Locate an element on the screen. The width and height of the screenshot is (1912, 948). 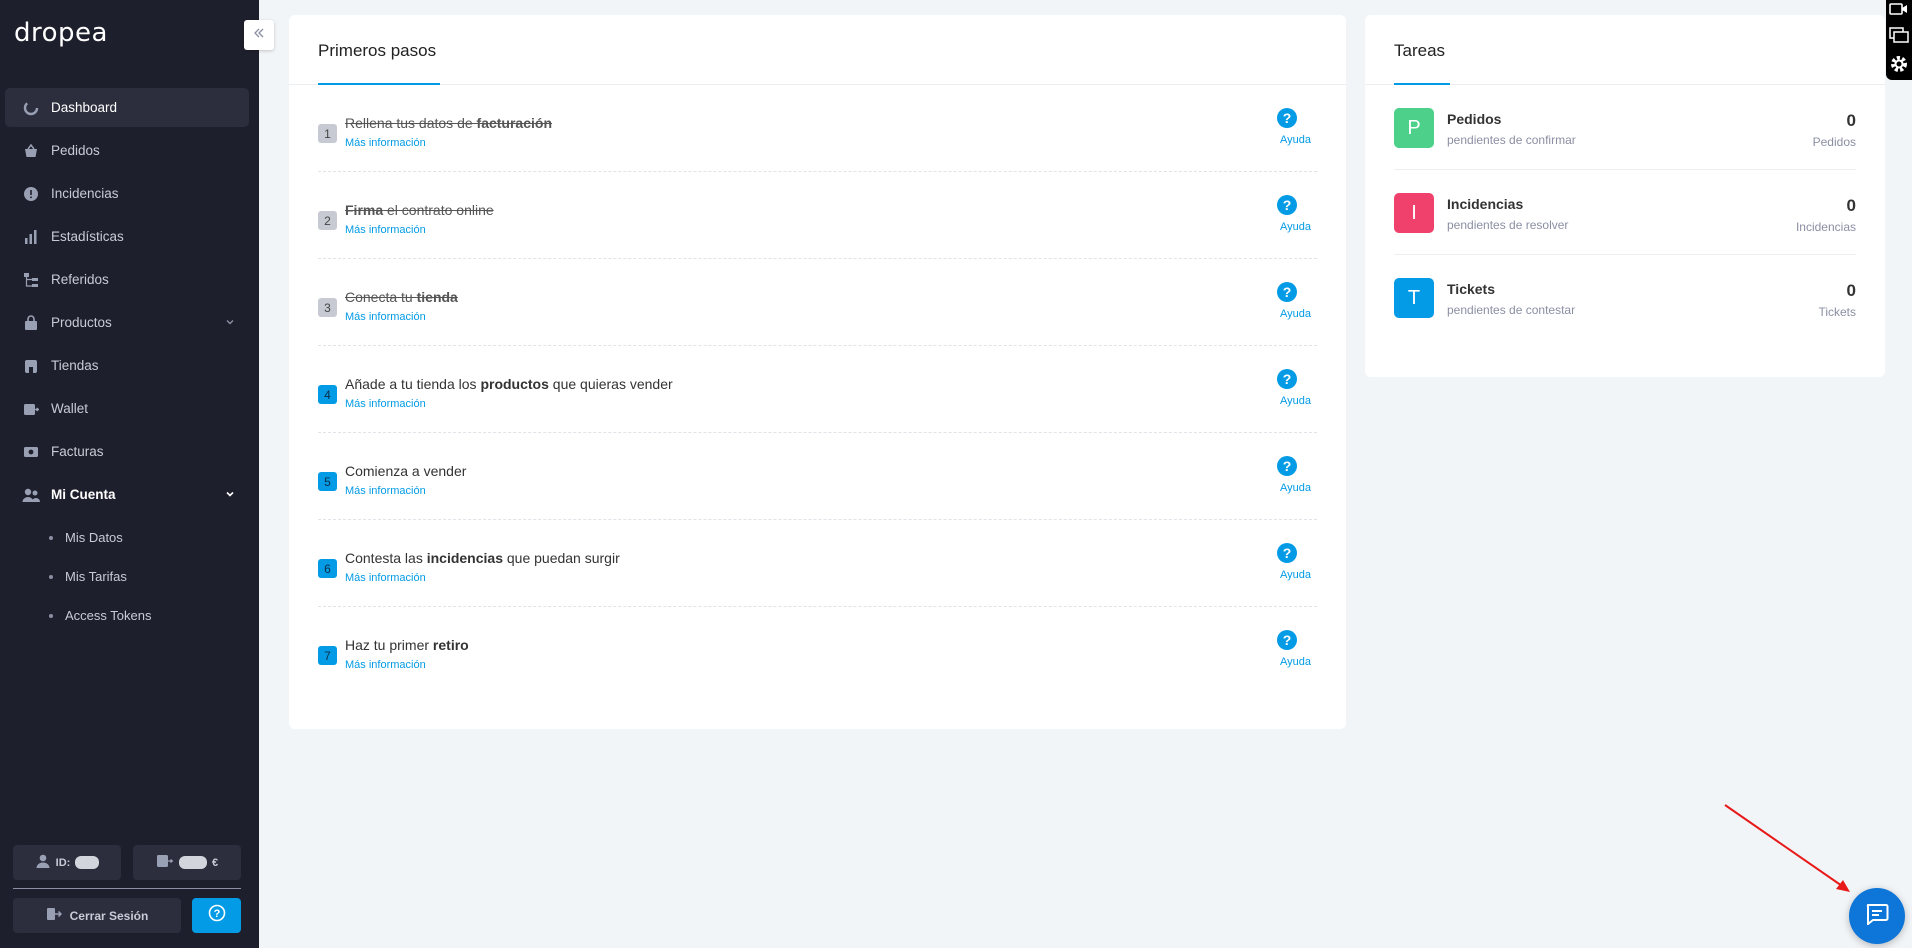
chat-button is located at coordinates (1877, 916).